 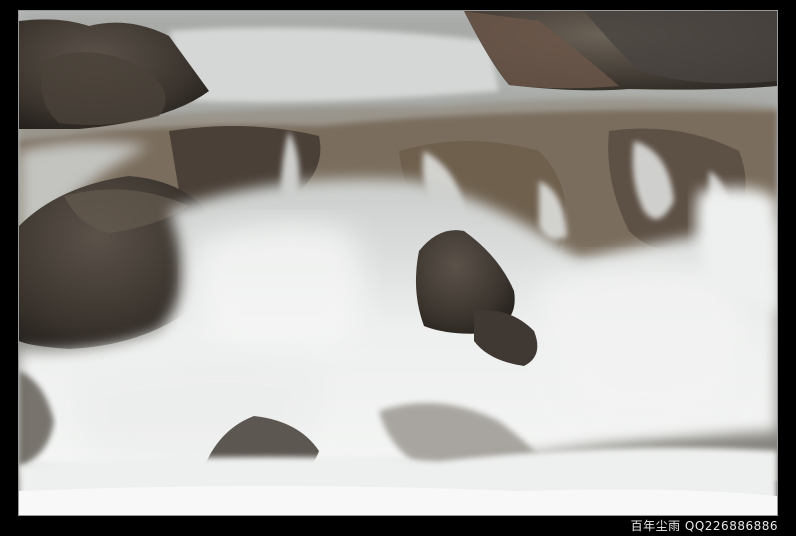 I want to click on watermark-caption: 百年尘雨 QQ226886886, so click(x=704, y=526).